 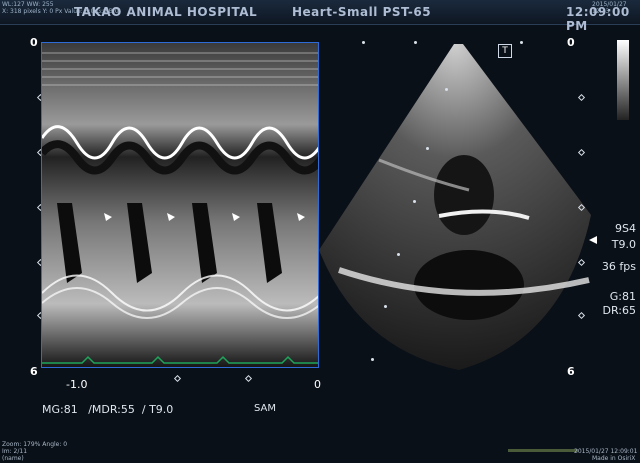 I want to click on gain-param: G:81, so click(x=622, y=296).